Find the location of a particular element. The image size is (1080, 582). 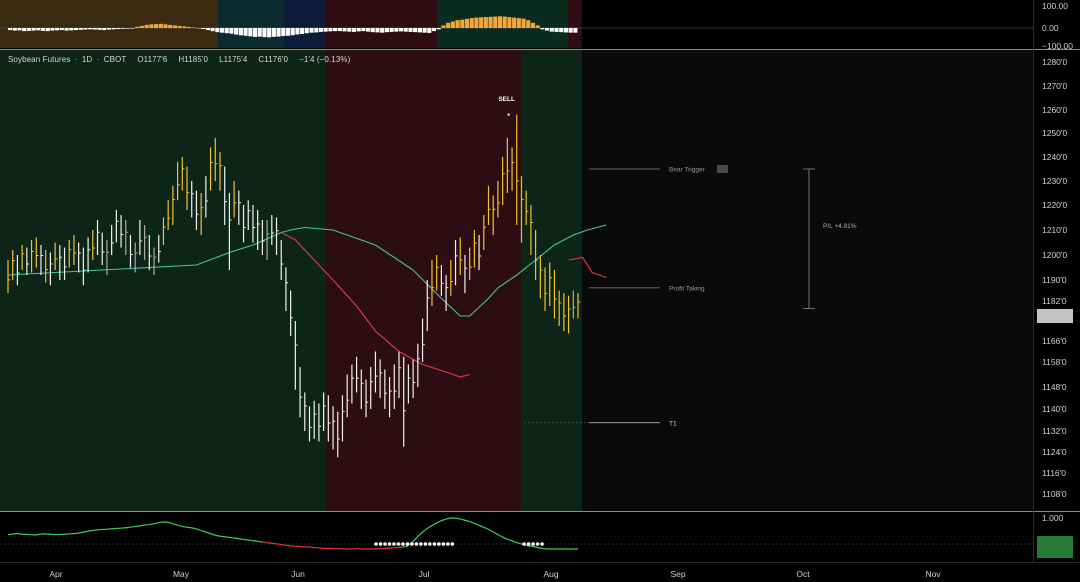

bear-trigger-label: Bear Trigger is located at coordinates (687, 170).